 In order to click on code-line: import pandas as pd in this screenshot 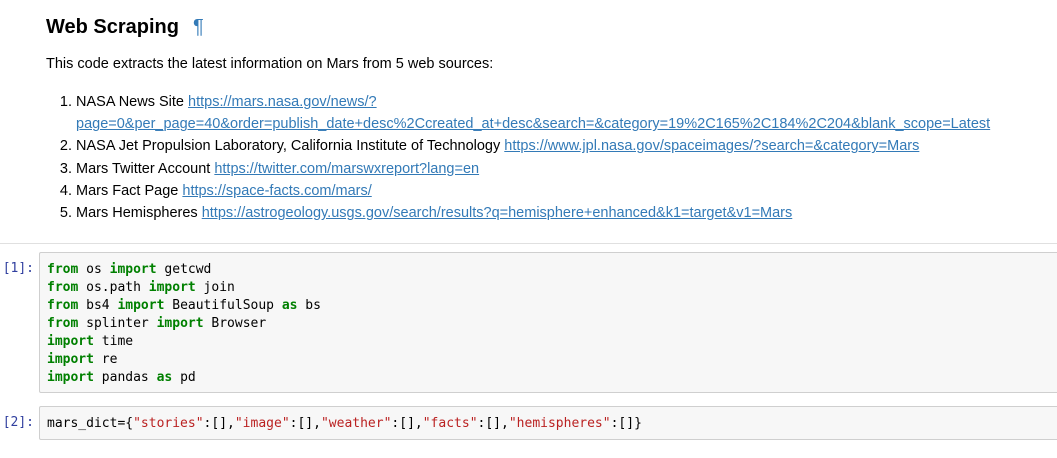, I will do `click(121, 378)`.